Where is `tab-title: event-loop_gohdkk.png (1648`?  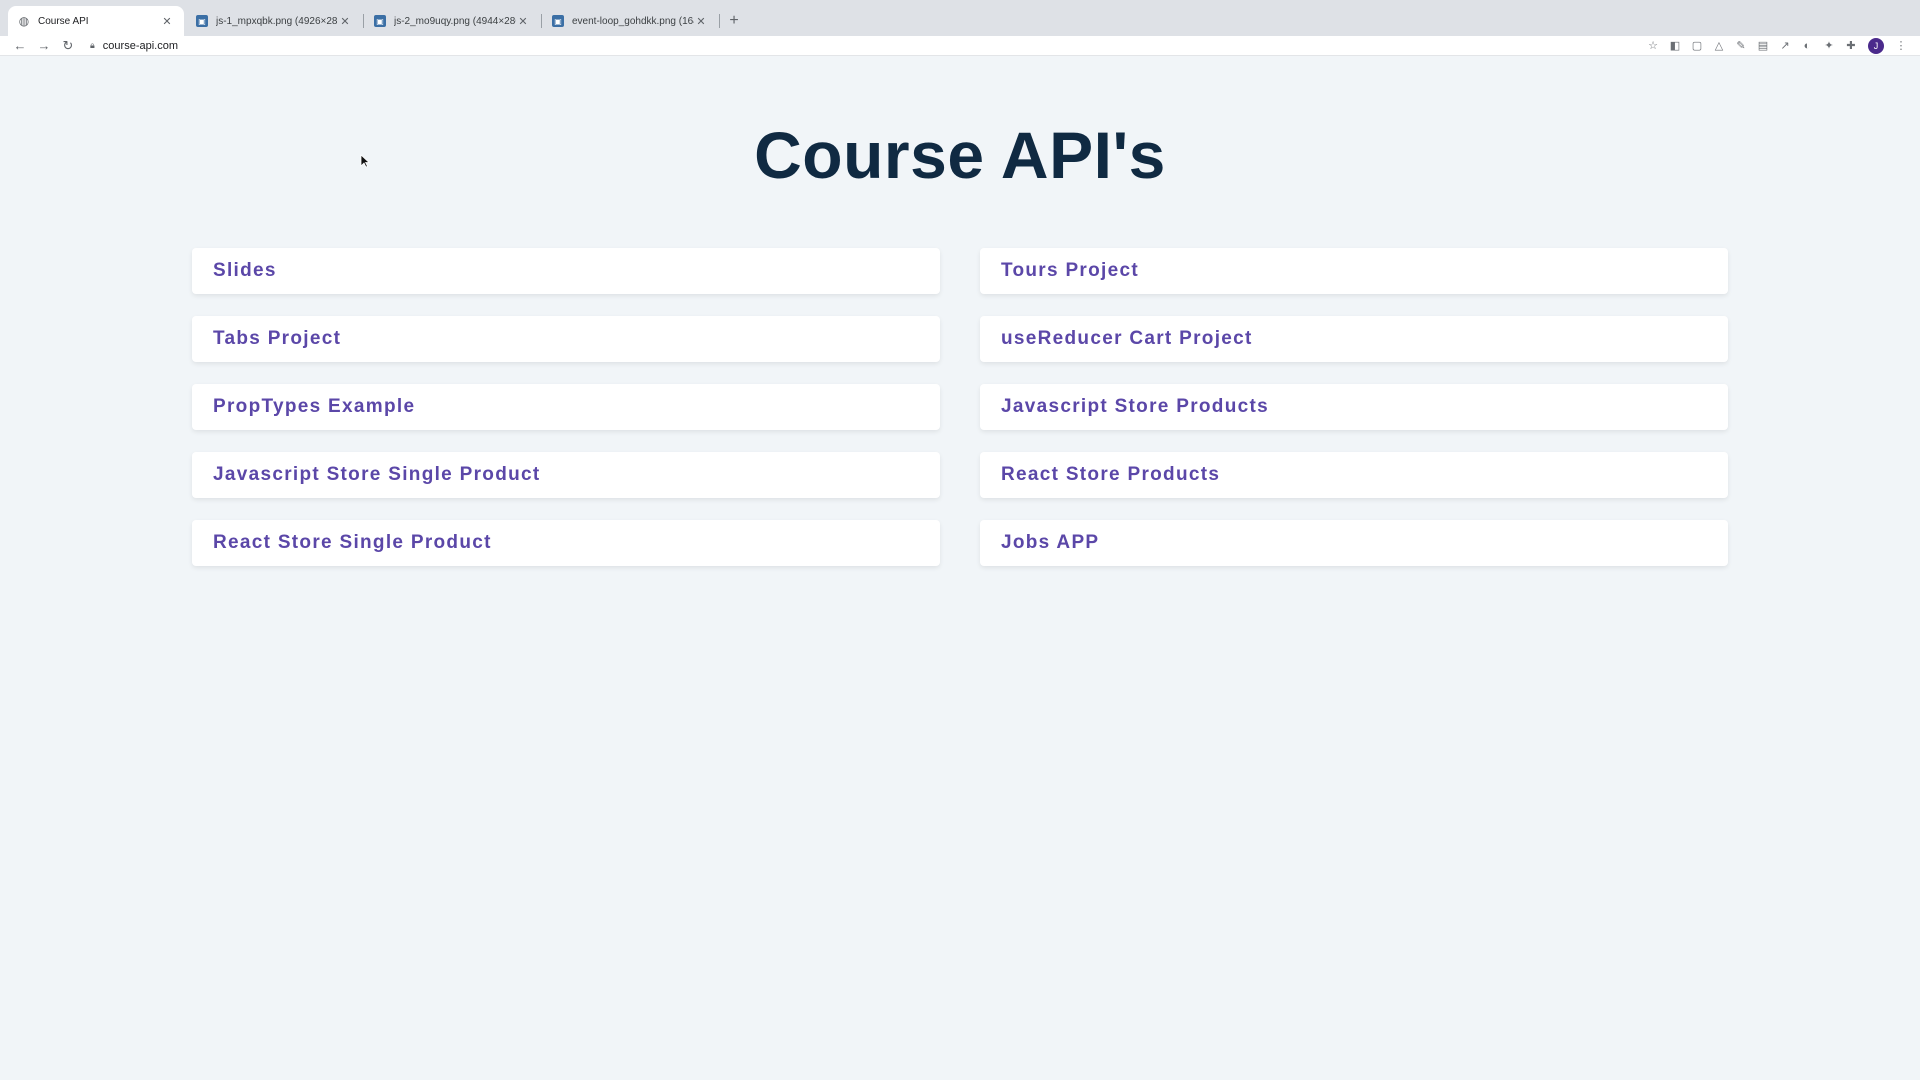 tab-title: event-loop_gohdkk.png (1648 is located at coordinates (633, 21).